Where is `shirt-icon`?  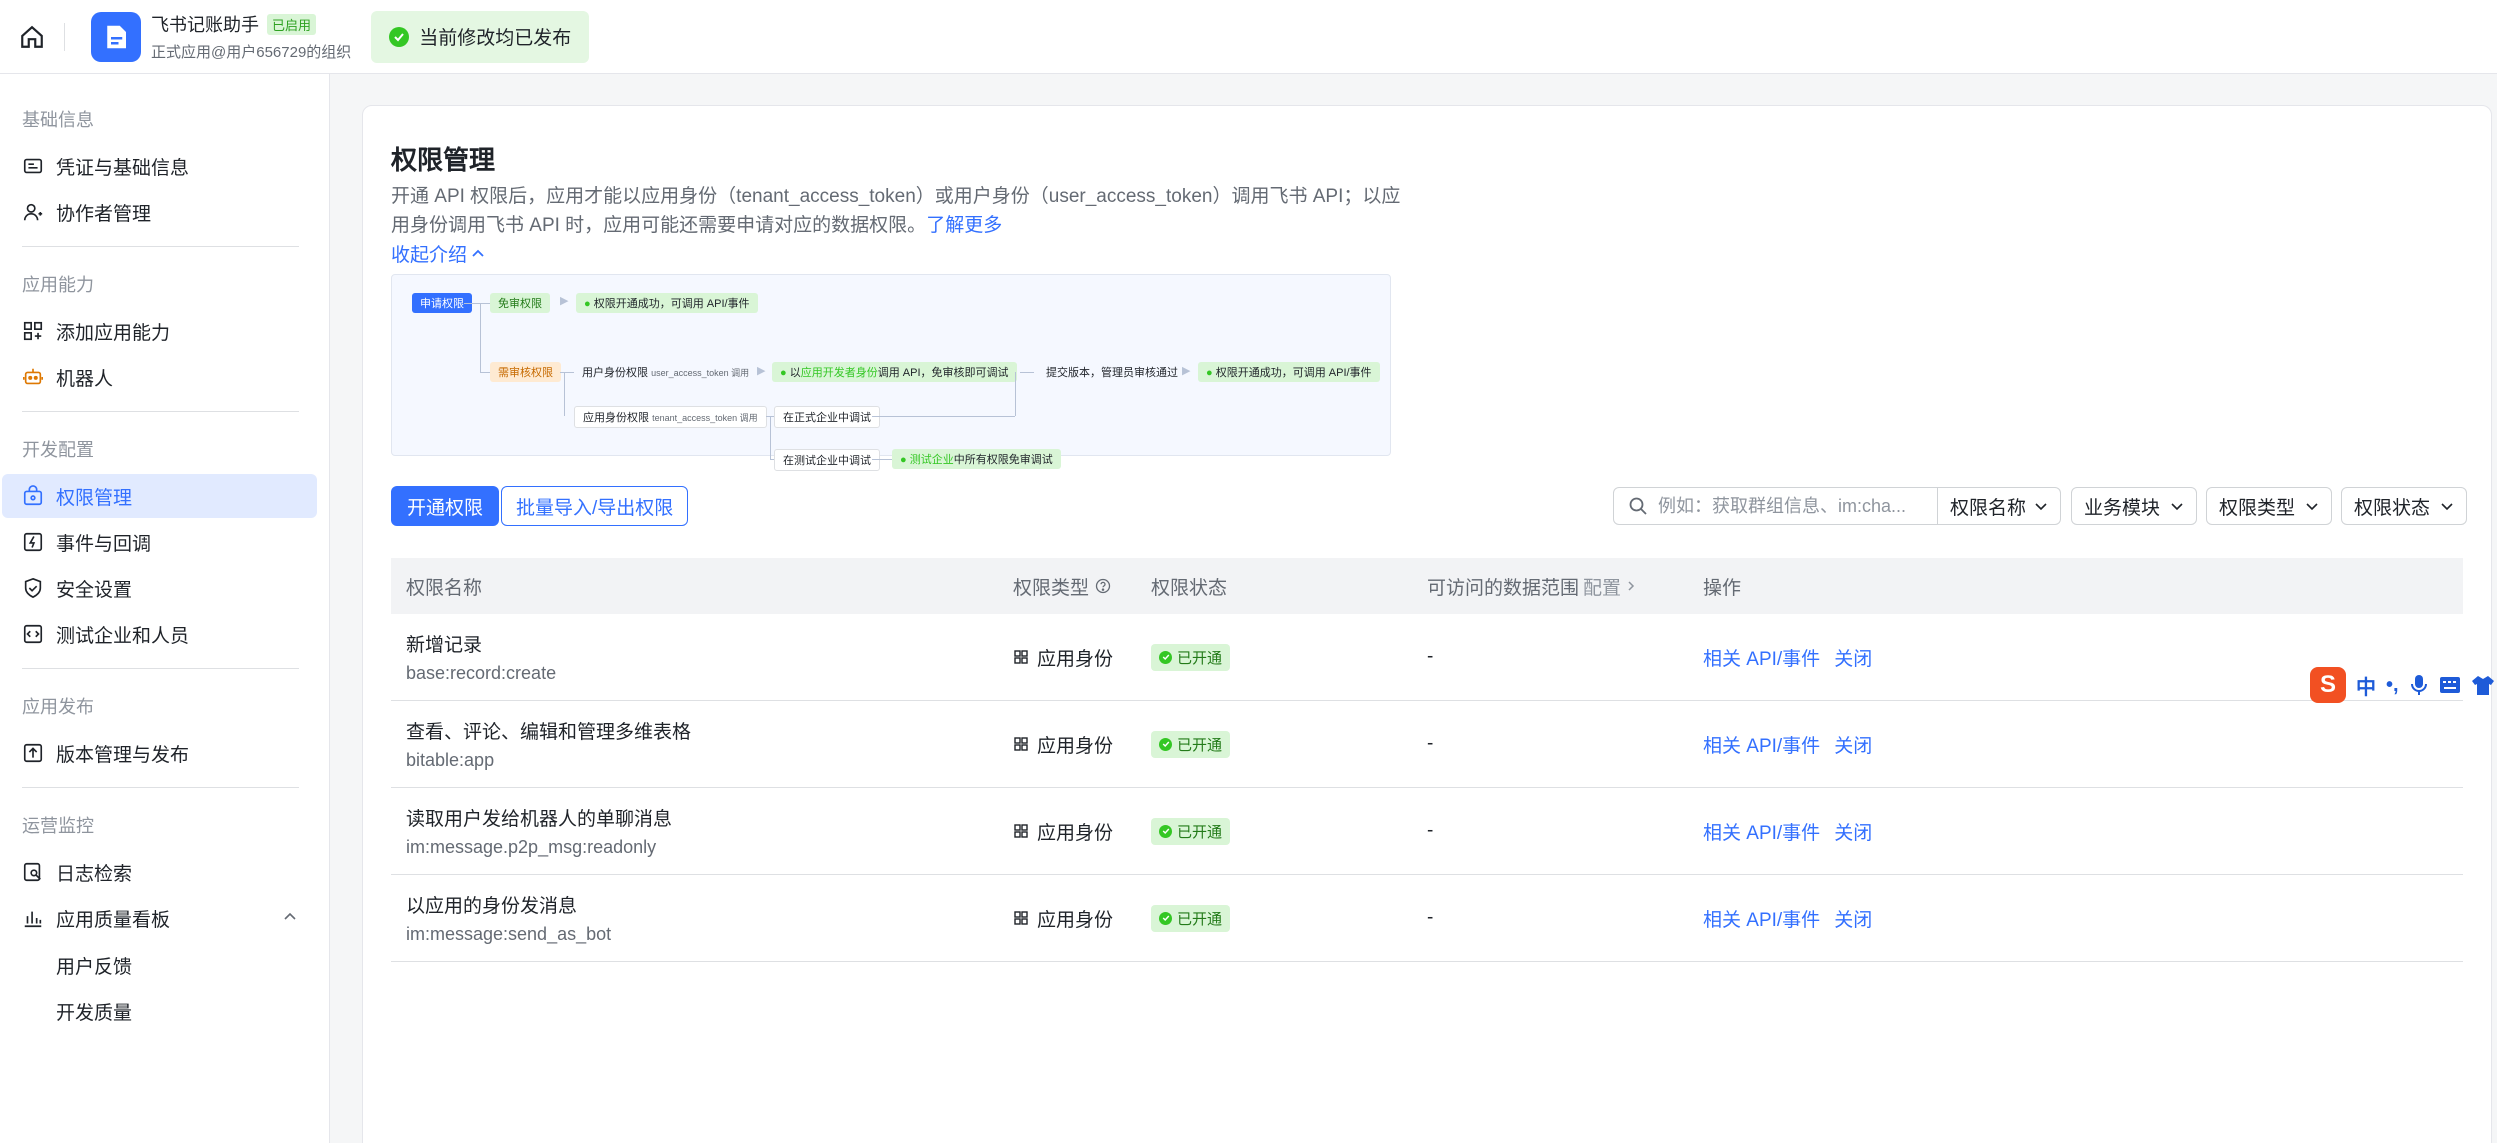
shirt-icon is located at coordinates (2483, 685).